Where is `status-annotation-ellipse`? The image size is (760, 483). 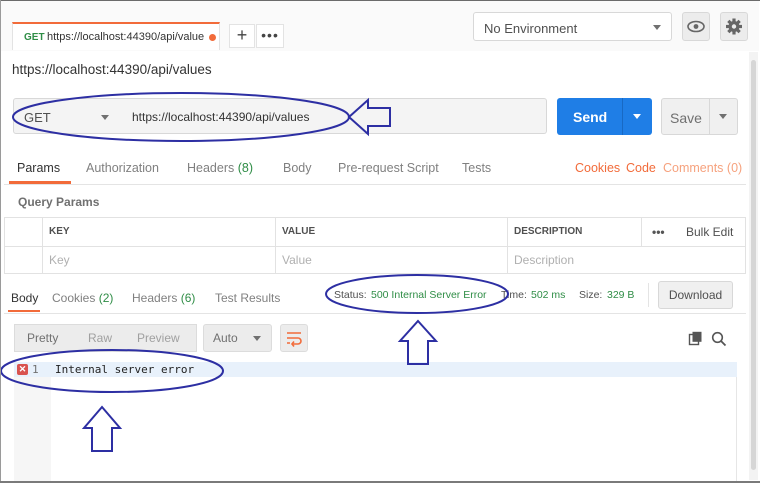
status-annotation-ellipse is located at coordinates (417, 294).